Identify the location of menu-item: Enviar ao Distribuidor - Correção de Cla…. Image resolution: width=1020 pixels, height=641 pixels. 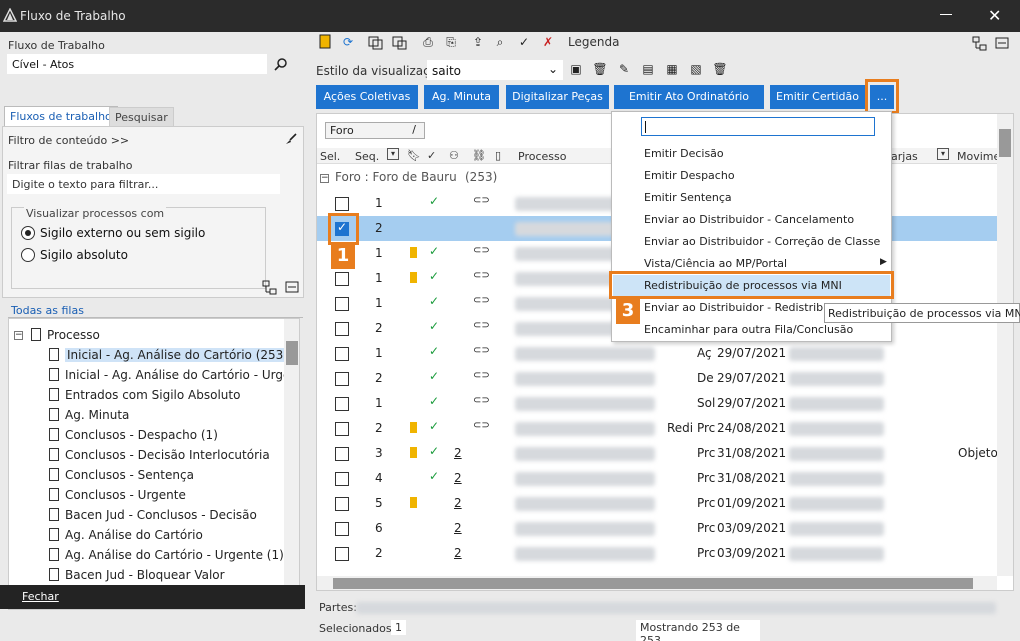
(762, 241).